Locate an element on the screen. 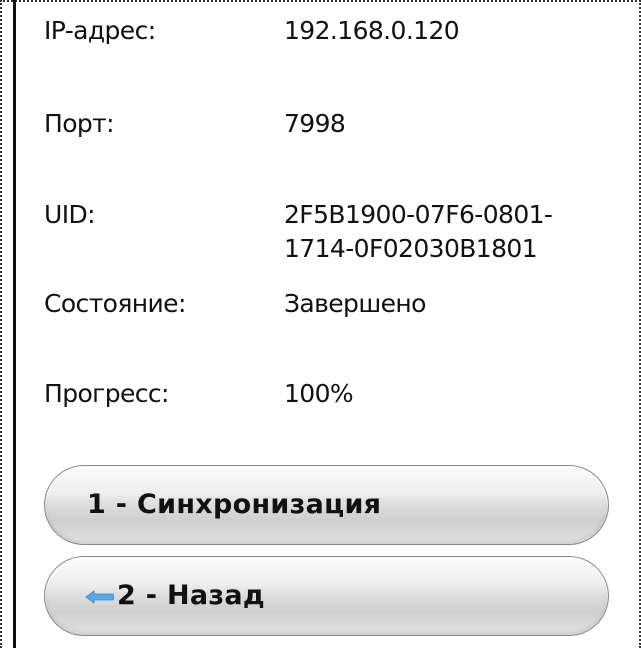 The height and width of the screenshot is (648, 641). ip-label: IP-адрес: is located at coordinates (100, 30).